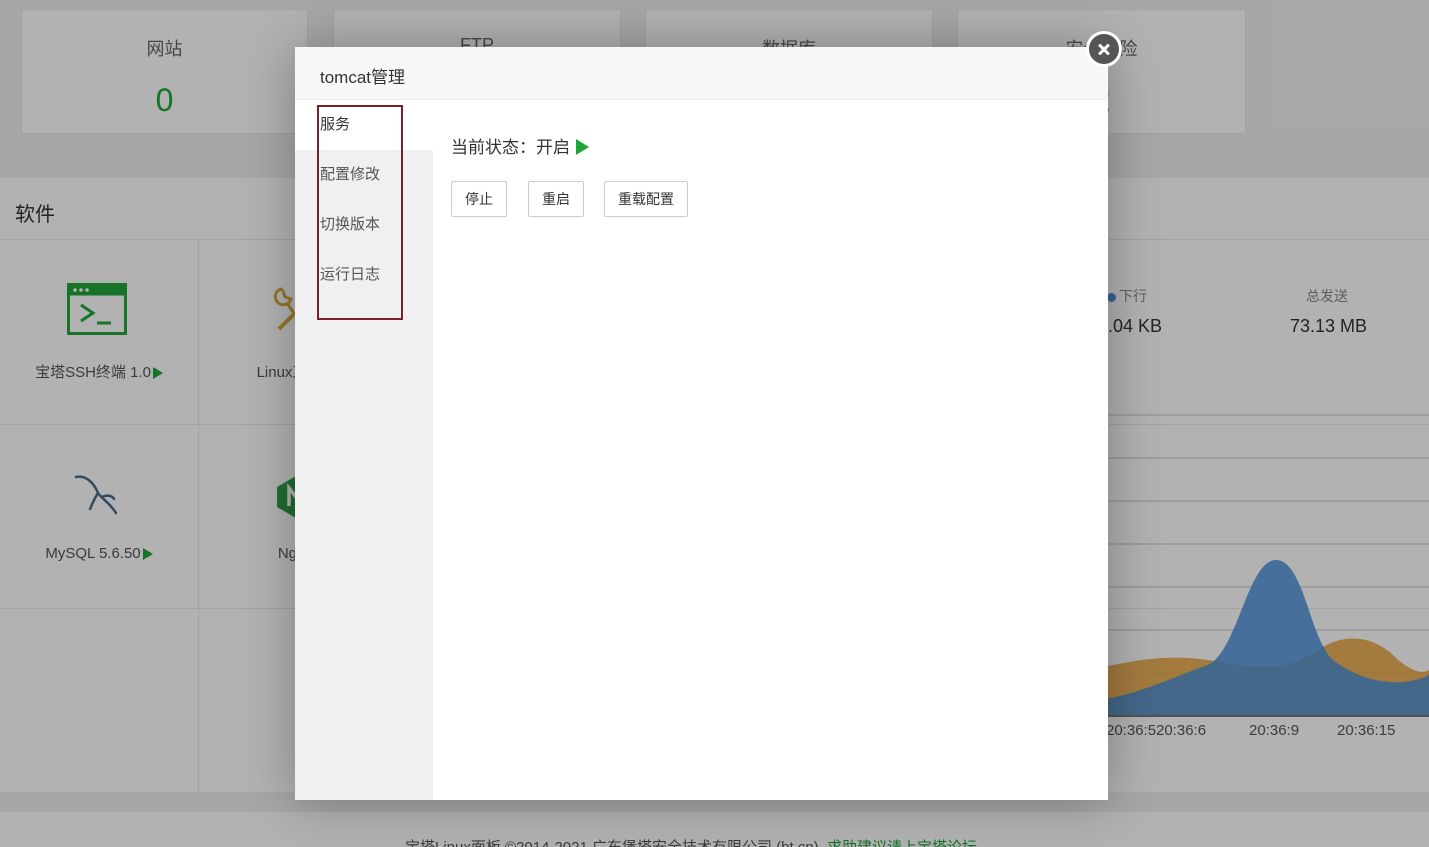 The width and height of the screenshot is (1429, 847). Describe the element at coordinates (701, 73) in the screenshot. I see `modal-header: tomcat管理` at that location.